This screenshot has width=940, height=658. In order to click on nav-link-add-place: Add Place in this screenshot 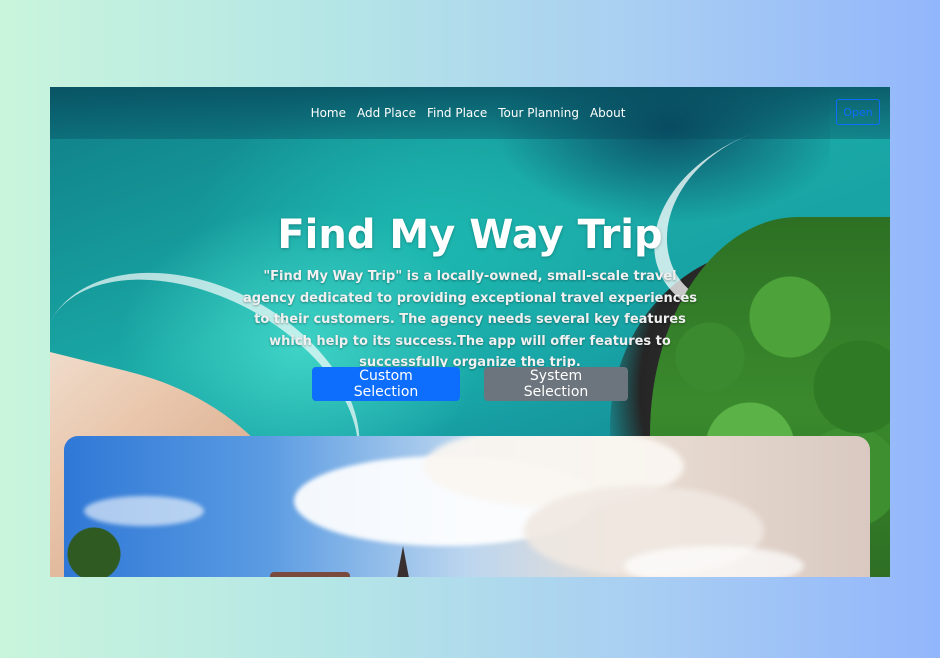, I will do `click(386, 113)`.